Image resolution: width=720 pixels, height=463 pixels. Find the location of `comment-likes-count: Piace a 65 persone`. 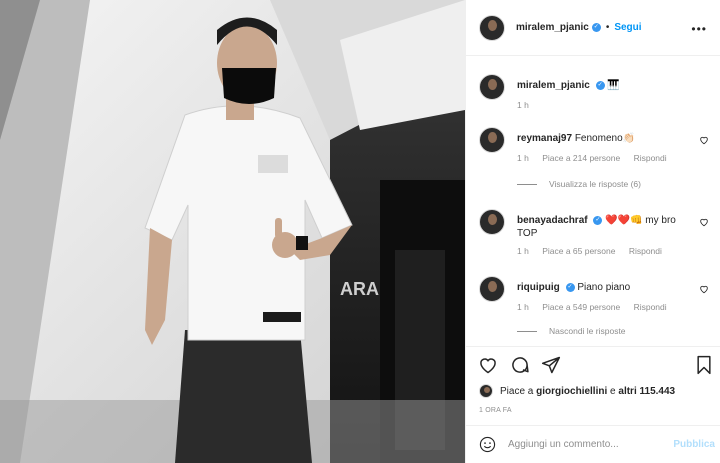

comment-likes-count: Piace a 65 persone is located at coordinates (578, 251).